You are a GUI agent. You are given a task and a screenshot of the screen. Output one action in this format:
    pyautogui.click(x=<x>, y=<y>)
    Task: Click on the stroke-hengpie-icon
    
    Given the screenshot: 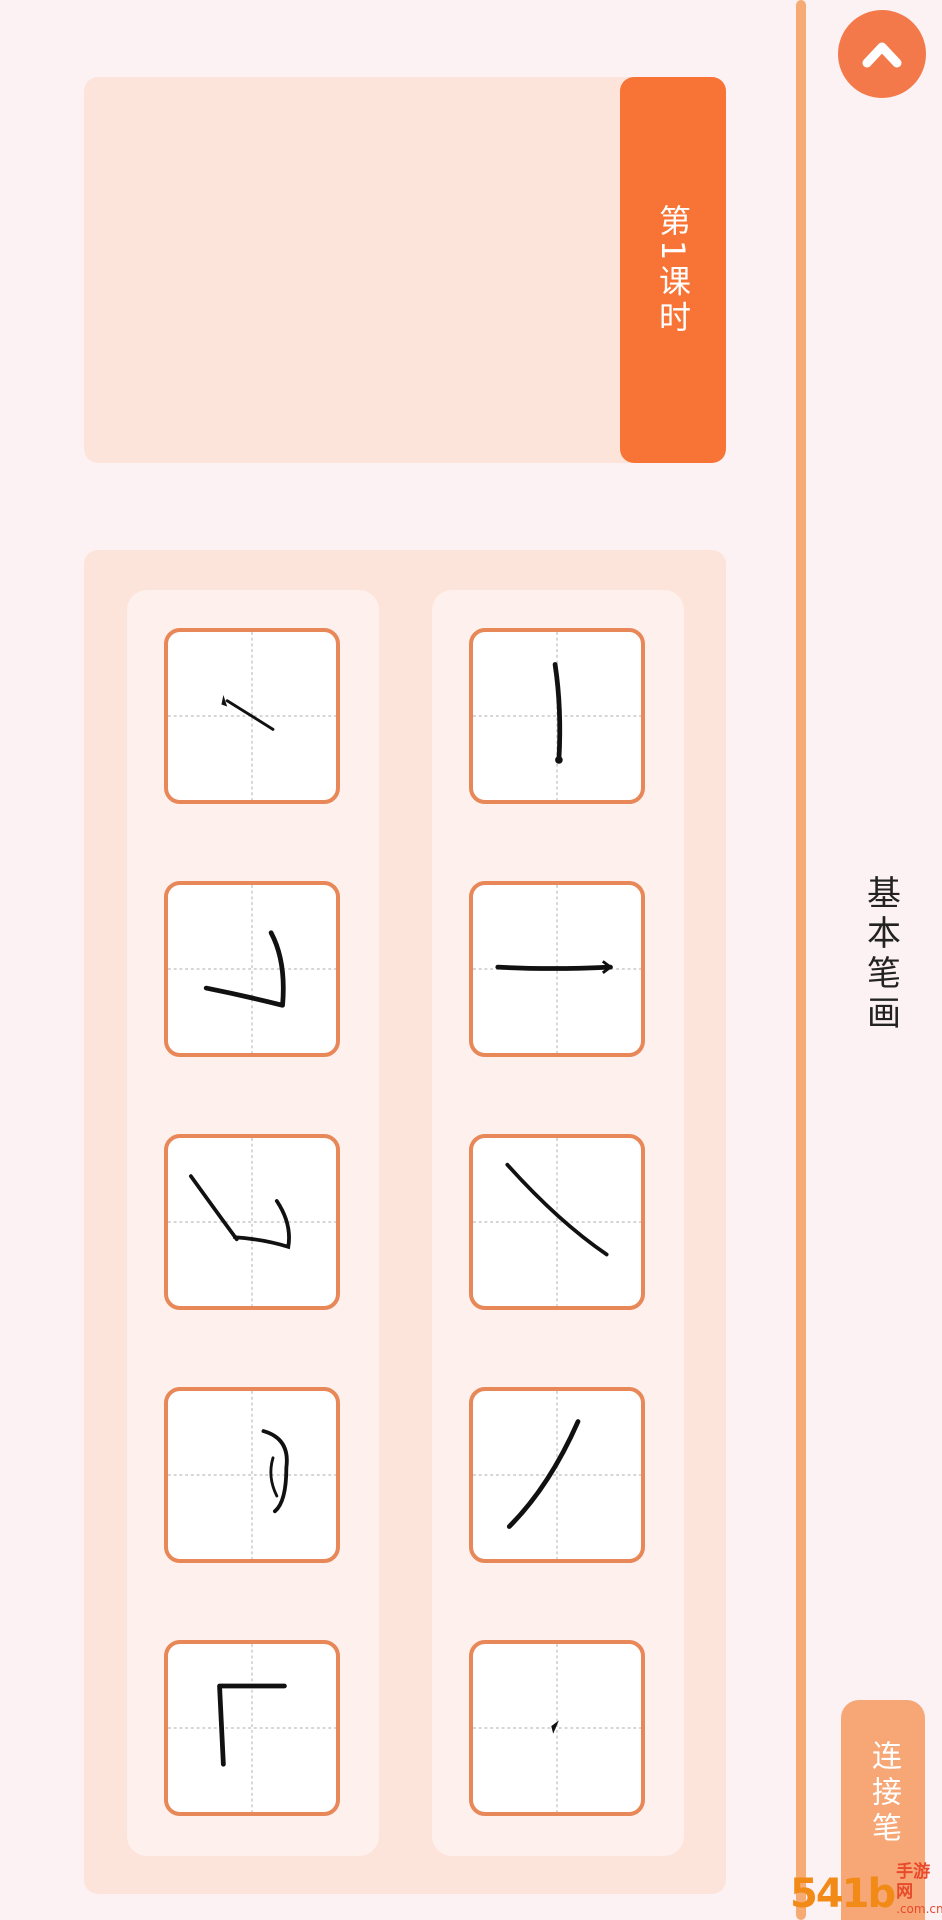 What is the action you would take?
    pyautogui.click(x=252, y=1222)
    